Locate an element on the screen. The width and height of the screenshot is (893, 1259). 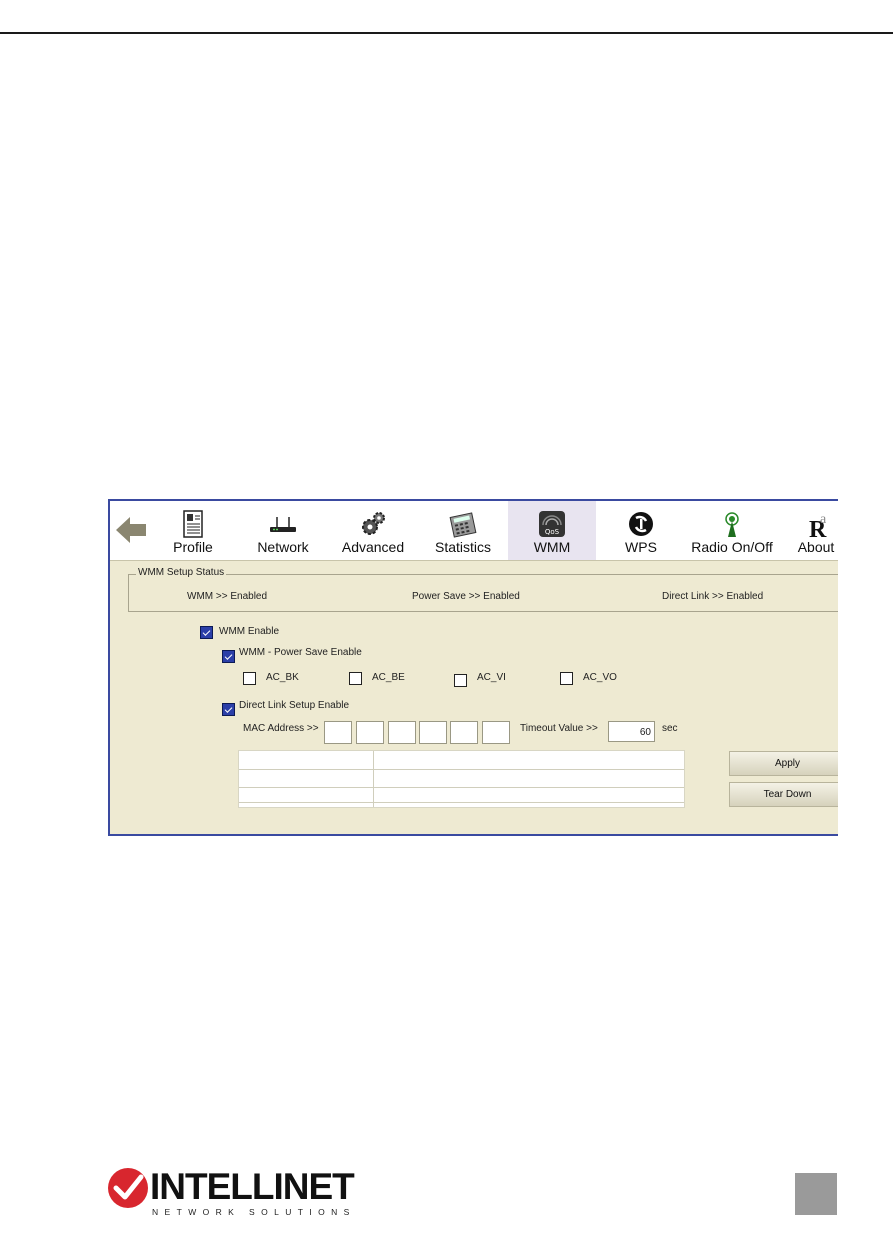
mac-octet-1-input is located at coordinates (338, 732).